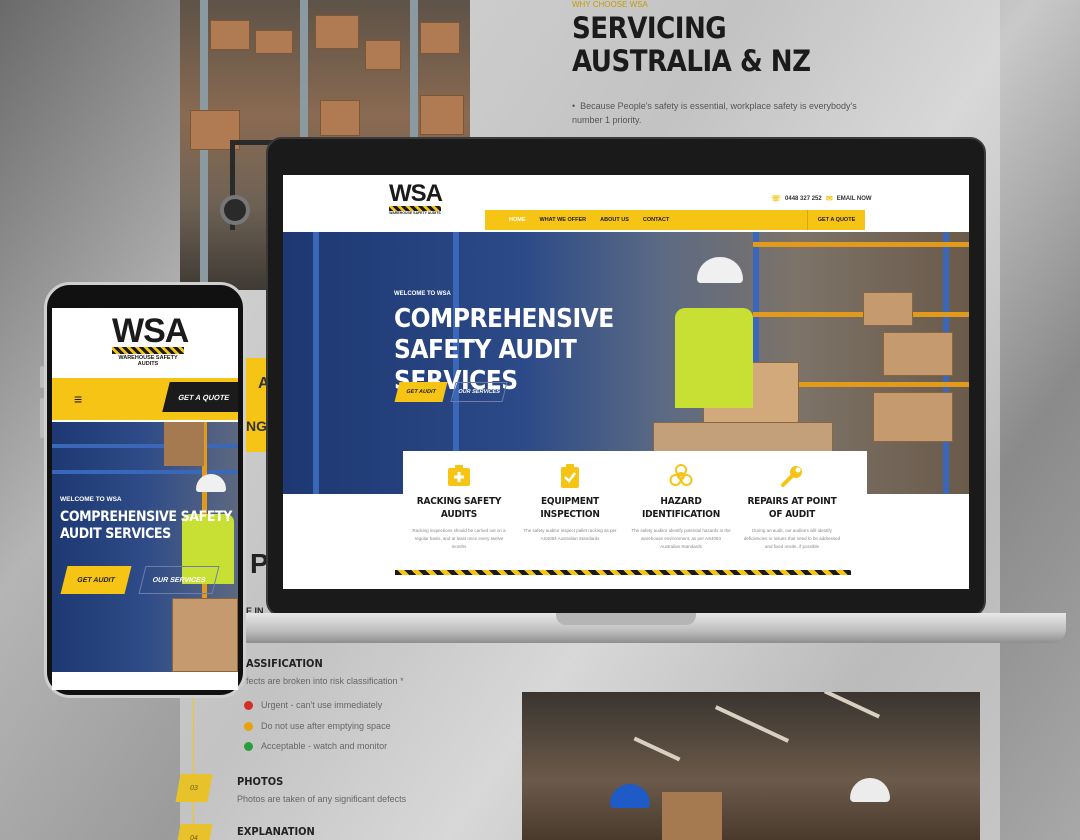 The width and height of the screenshot is (1080, 840). I want to click on our-services-button: OUR SERVICES, so click(479, 392).